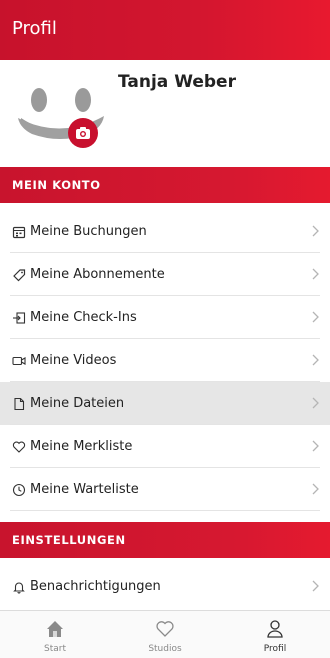 The width and height of the screenshot is (330, 658). What do you see at coordinates (275, 629) in the screenshot?
I see `user-icon` at bounding box center [275, 629].